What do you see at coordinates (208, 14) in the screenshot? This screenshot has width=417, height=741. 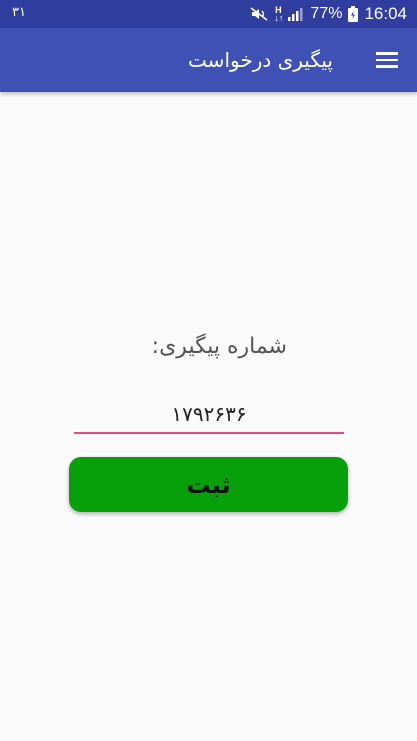 I see `status-bar: ۳۱ H ↓↑ 77% 16:04` at bounding box center [208, 14].